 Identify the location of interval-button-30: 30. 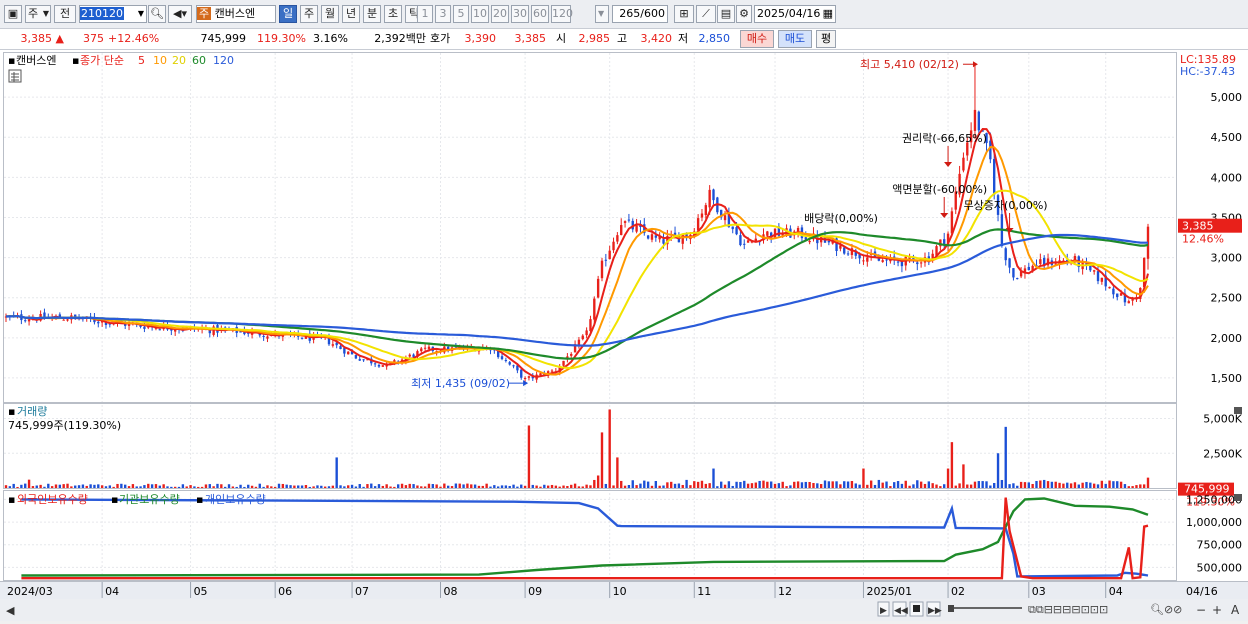
(520, 14).